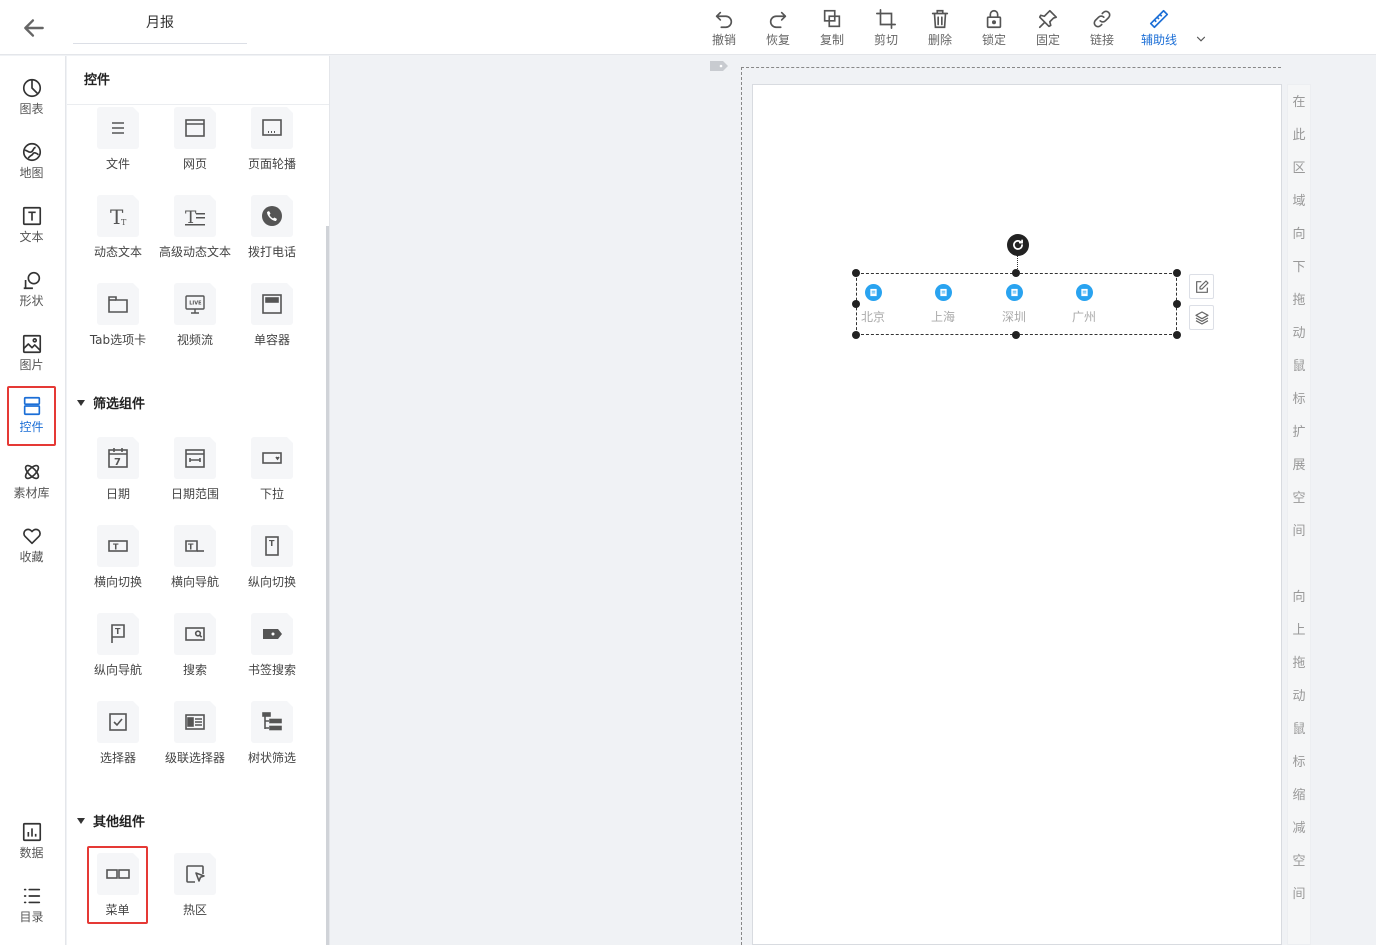 The height and width of the screenshot is (945, 1376). Describe the element at coordinates (994, 28) in the screenshot. I see `lock-button: 锁定` at that location.